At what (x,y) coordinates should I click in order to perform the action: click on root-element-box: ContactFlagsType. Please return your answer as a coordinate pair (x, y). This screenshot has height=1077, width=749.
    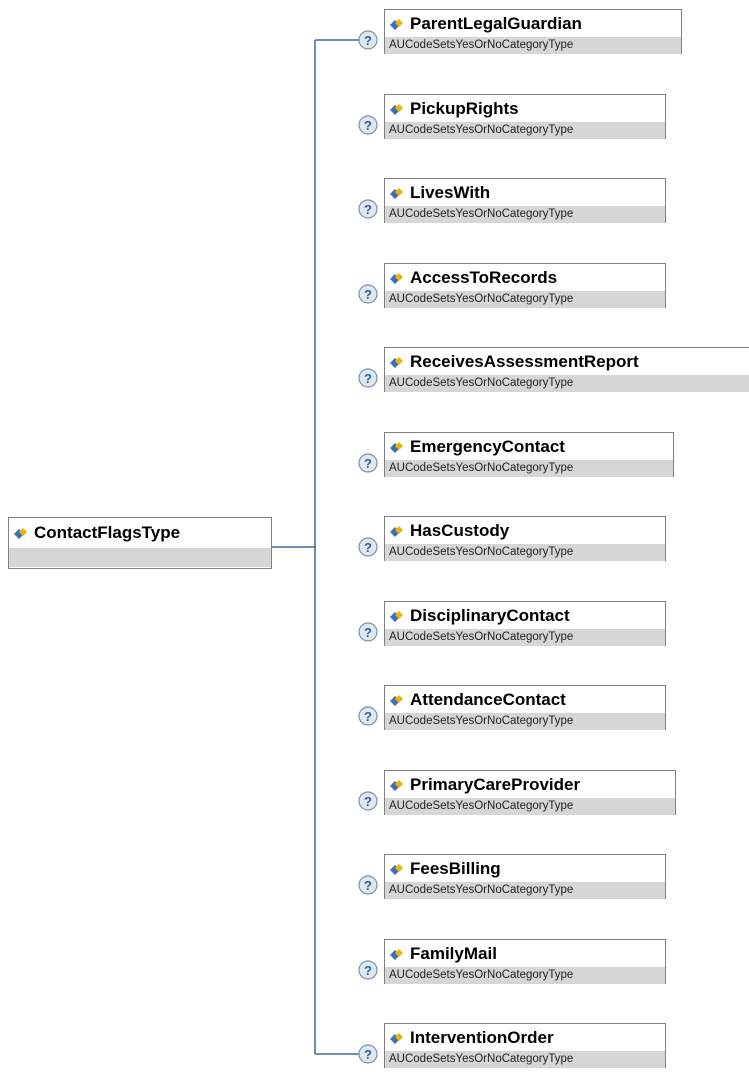
    Looking at the image, I should click on (140, 543).